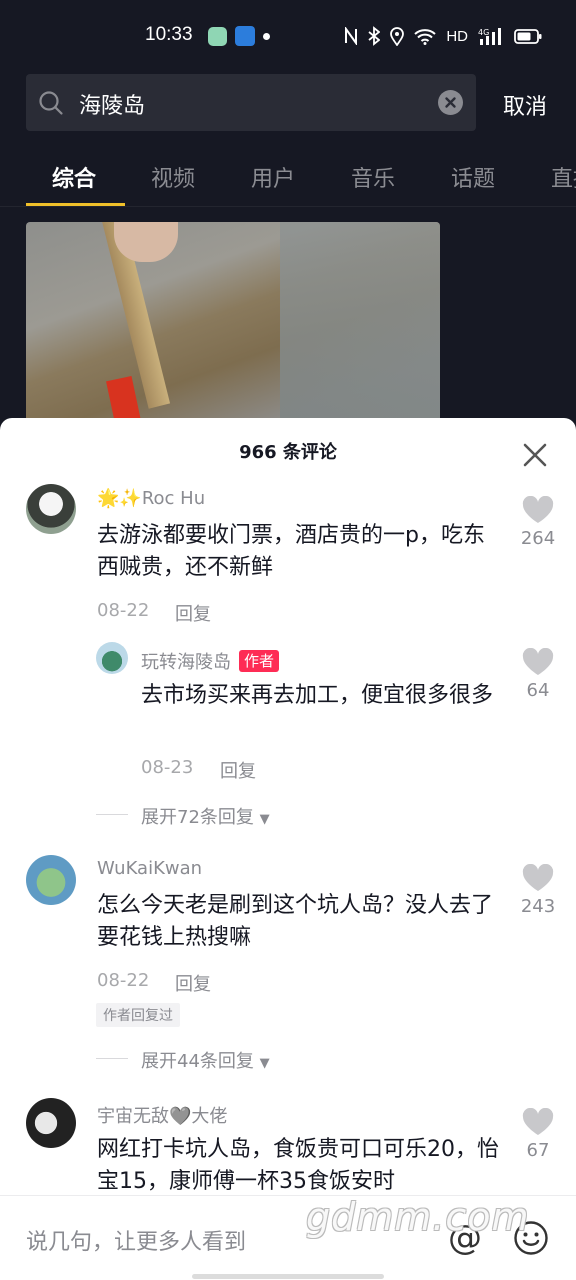 The height and width of the screenshot is (1280, 576). What do you see at coordinates (173, 177) in the screenshot?
I see `tab-videos: 视频` at bounding box center [173, 177].